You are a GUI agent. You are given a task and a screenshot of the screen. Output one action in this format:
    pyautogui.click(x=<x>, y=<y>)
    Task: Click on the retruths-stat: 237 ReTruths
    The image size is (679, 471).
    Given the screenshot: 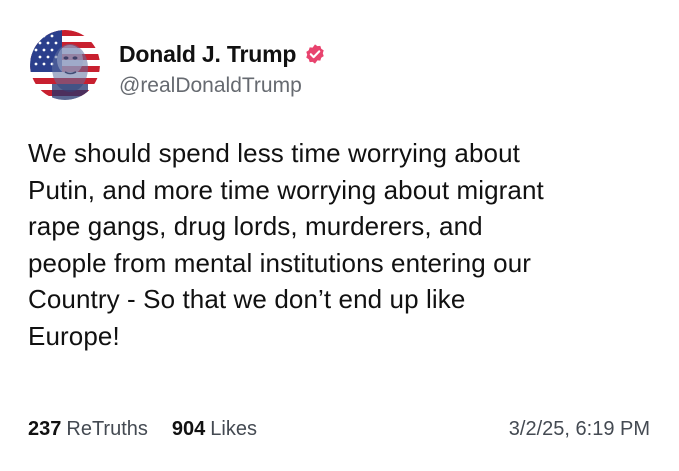 What is the action you would take?
    pyautogui.click(x=88, y=429)
    